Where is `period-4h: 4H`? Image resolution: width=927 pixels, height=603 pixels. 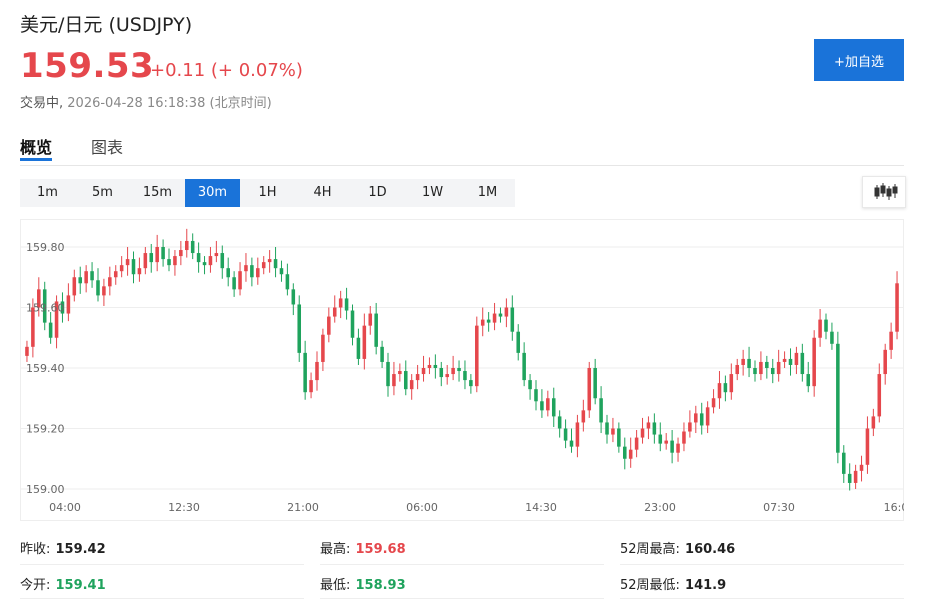 period-4h: 4H is located at coordinates (322, 193).